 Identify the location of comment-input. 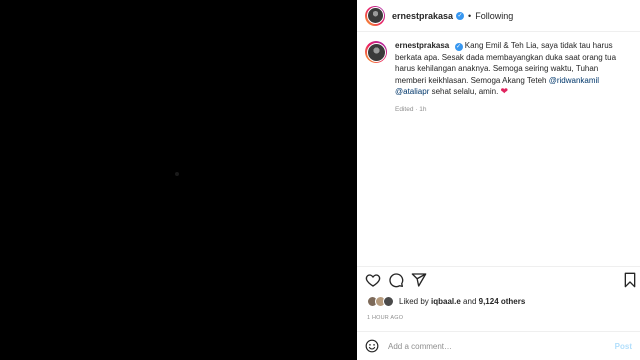
(501, 346).